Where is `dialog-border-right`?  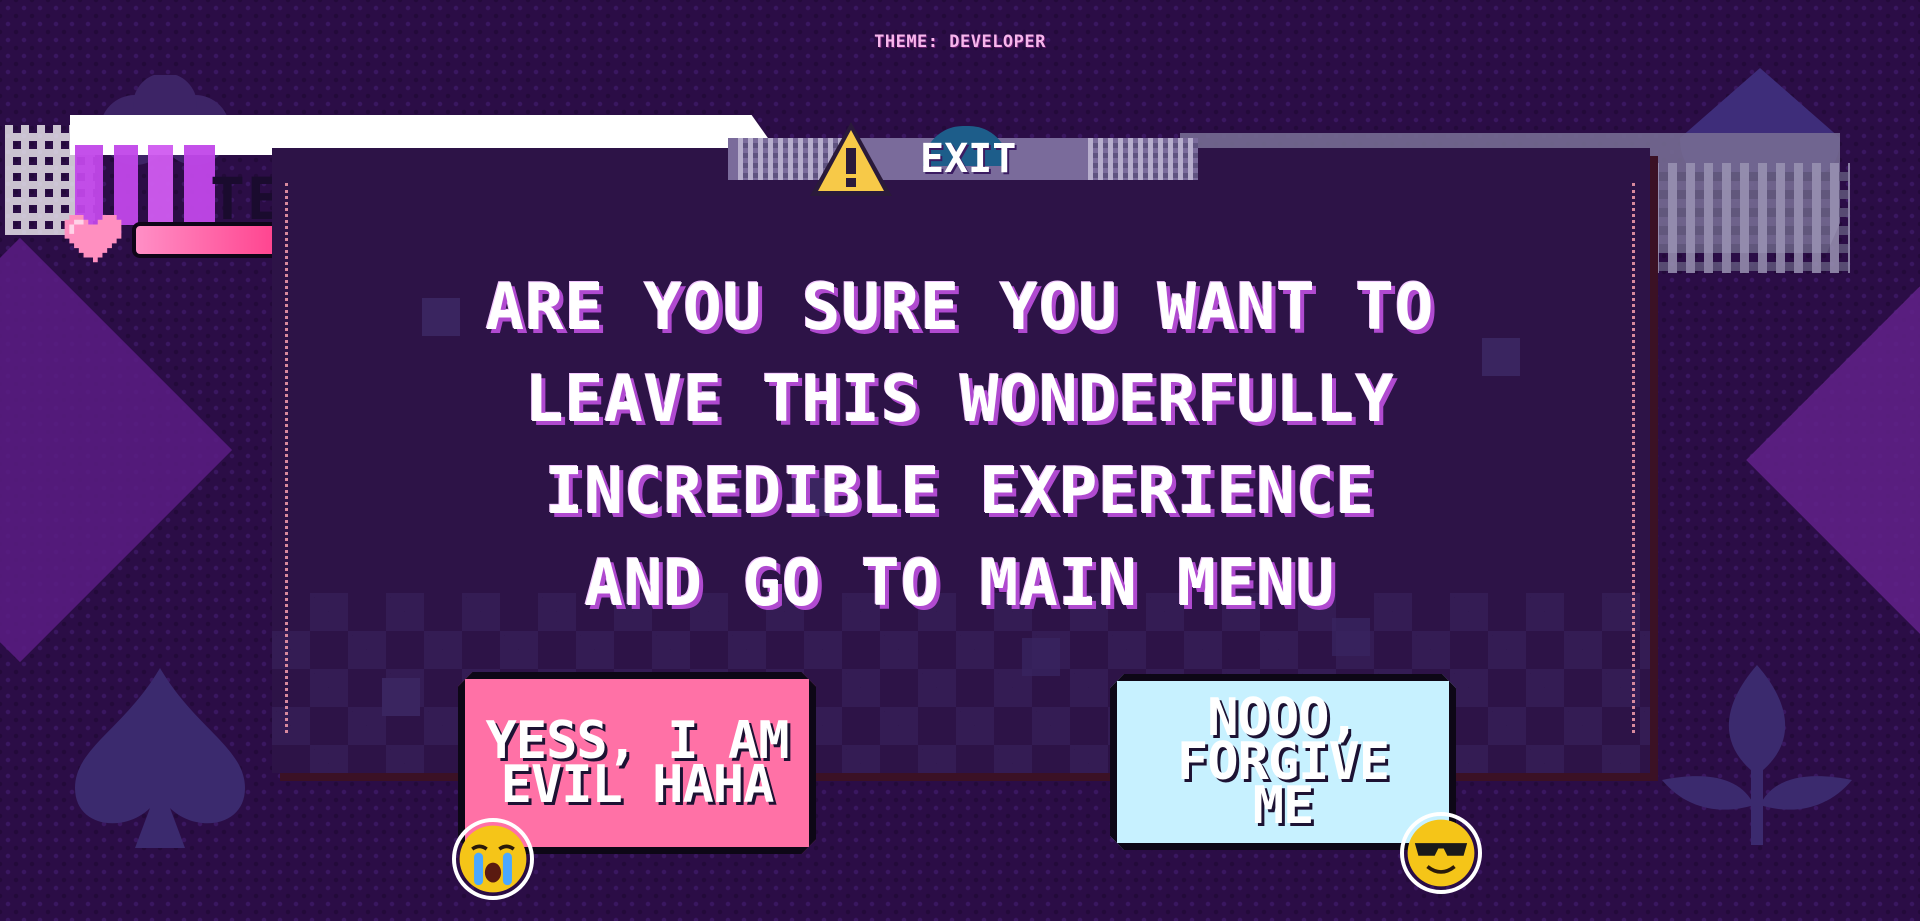 dialog-border-right is located at coordinates (1633, 458).